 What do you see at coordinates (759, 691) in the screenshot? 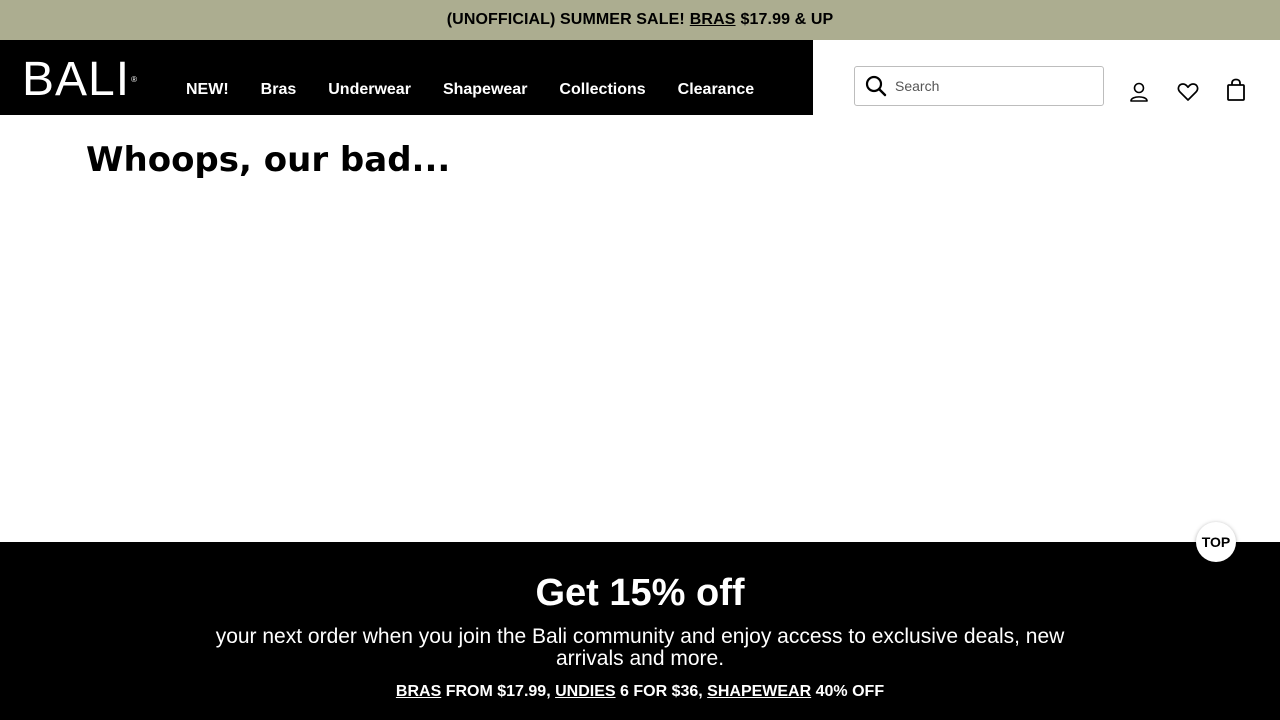
I see `shapewear-deal-link: SHAPEWEAR` at bounding box center [759, 691].